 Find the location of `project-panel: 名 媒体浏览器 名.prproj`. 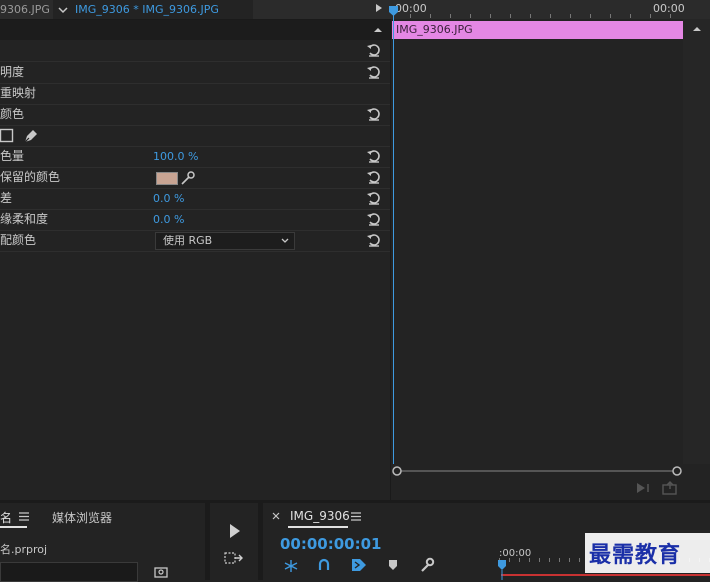

project-panel: 名 媒体浏览器 名.prproj is located at coordinates (102, 542).